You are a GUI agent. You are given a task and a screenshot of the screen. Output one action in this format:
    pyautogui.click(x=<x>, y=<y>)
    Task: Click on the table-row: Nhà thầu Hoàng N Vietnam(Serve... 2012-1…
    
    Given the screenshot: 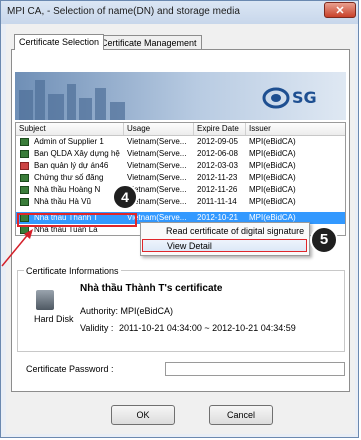 What is the action you would take?
    pyautogui.click(x=180, y=190)
    